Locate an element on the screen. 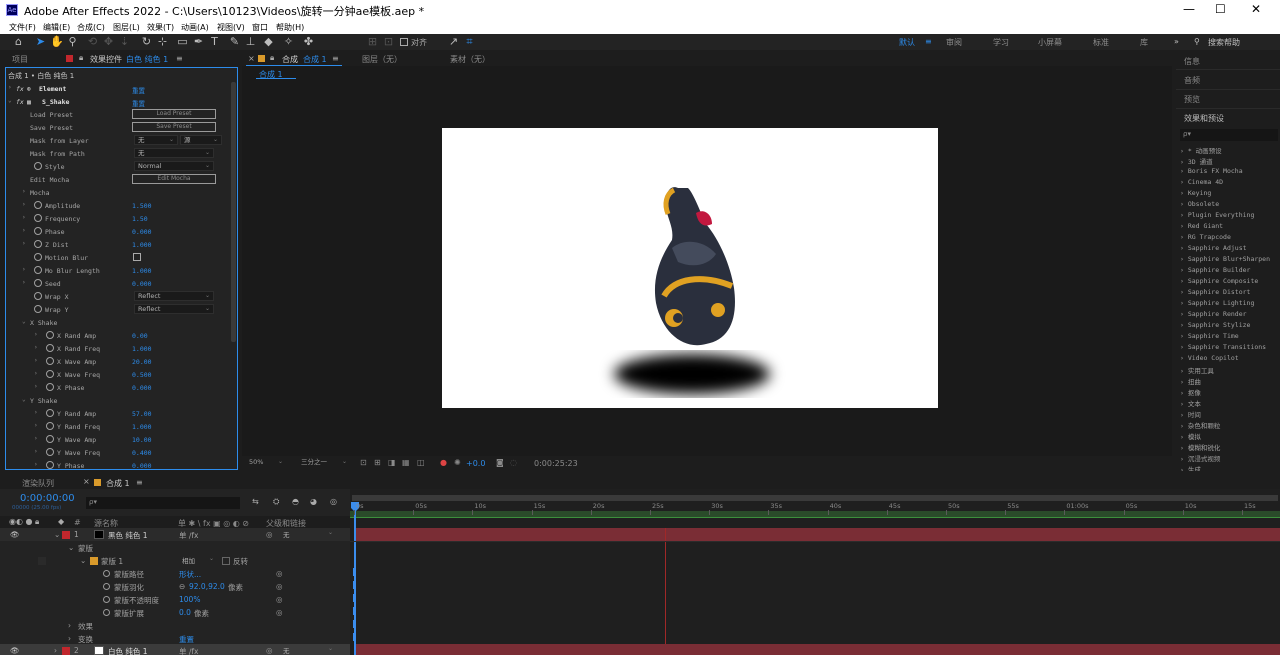 This screenshot has height=655, width=1280. effects-category-item: › Sapphire Blur+Sharpen is located at coordinates (1225, 259).